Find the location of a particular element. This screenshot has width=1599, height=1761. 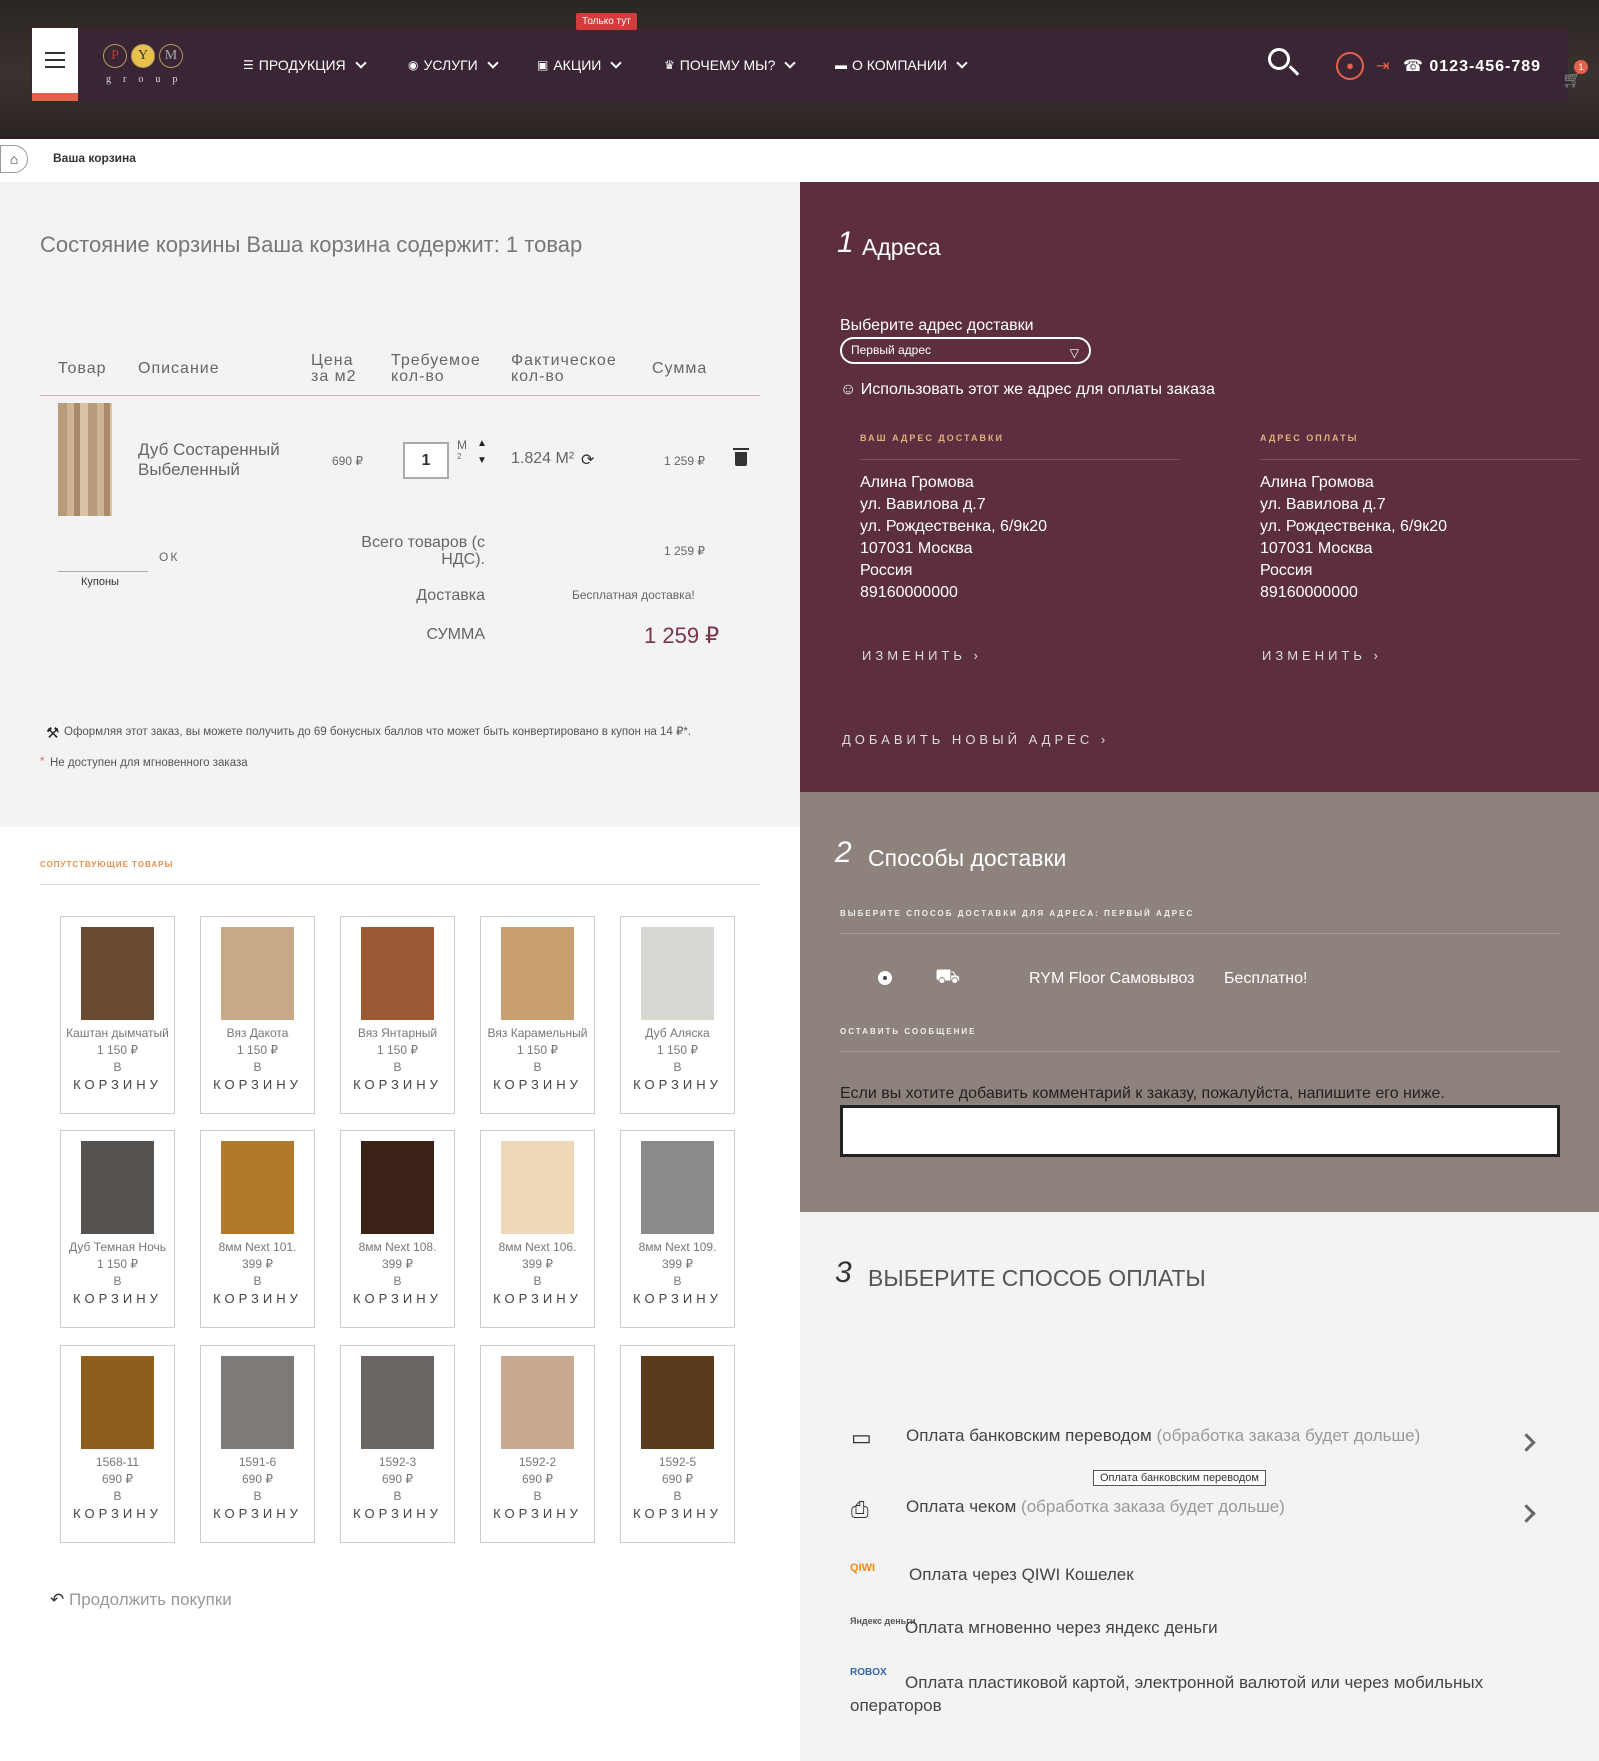

product-info: Дуб Аляска 1 150 ₽ В КОРЗИНУ is located at coordinates (677, 1059).